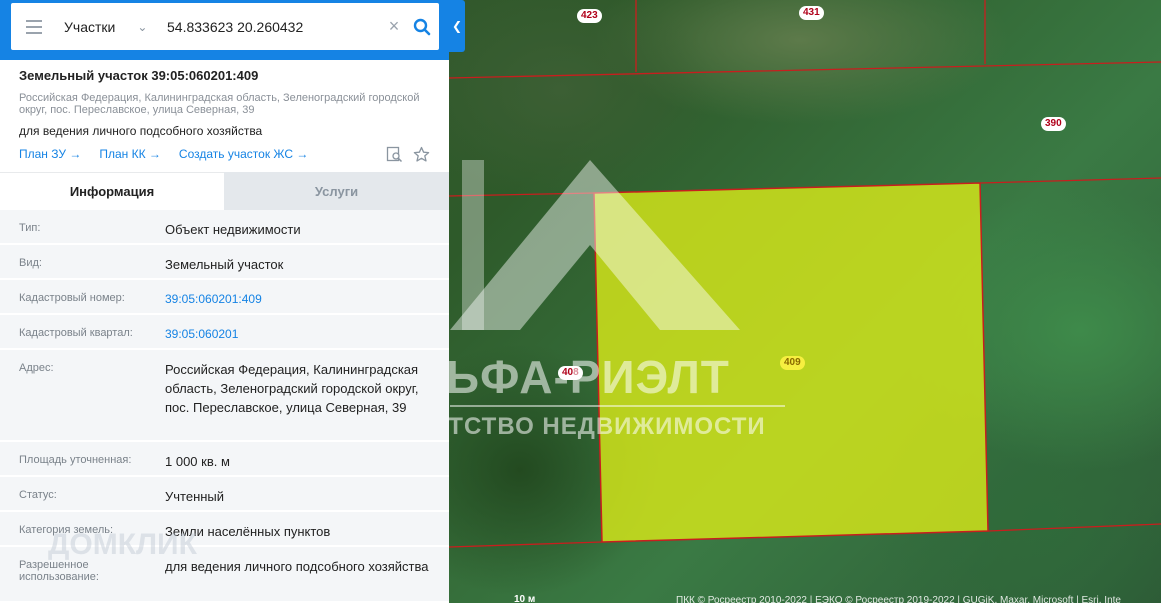 The width and height of the screenshot is (1161, 603). What do you see at coordinates (50, 154) in the screenshot?
I see `plan-zu-link: План ЗУ →` at bounding box center [50, 154].